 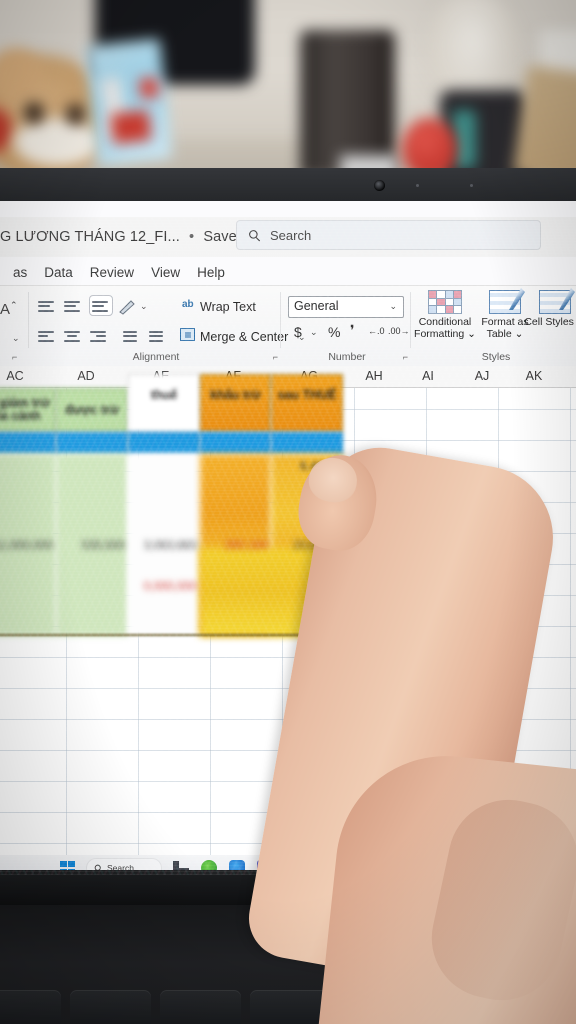 I want to click on tab-view: View, so click(x=165, y=272).